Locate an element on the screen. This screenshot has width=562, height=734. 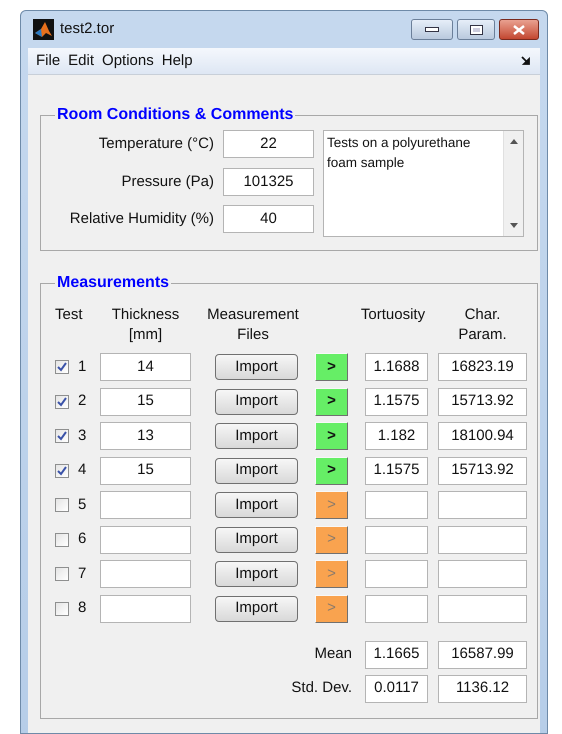
window-title: test2.tor is located at coordinates (87, 29).